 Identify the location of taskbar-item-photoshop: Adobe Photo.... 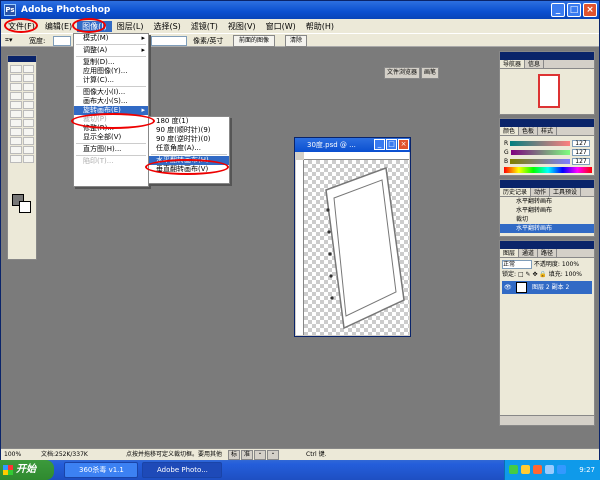
(182, 470).